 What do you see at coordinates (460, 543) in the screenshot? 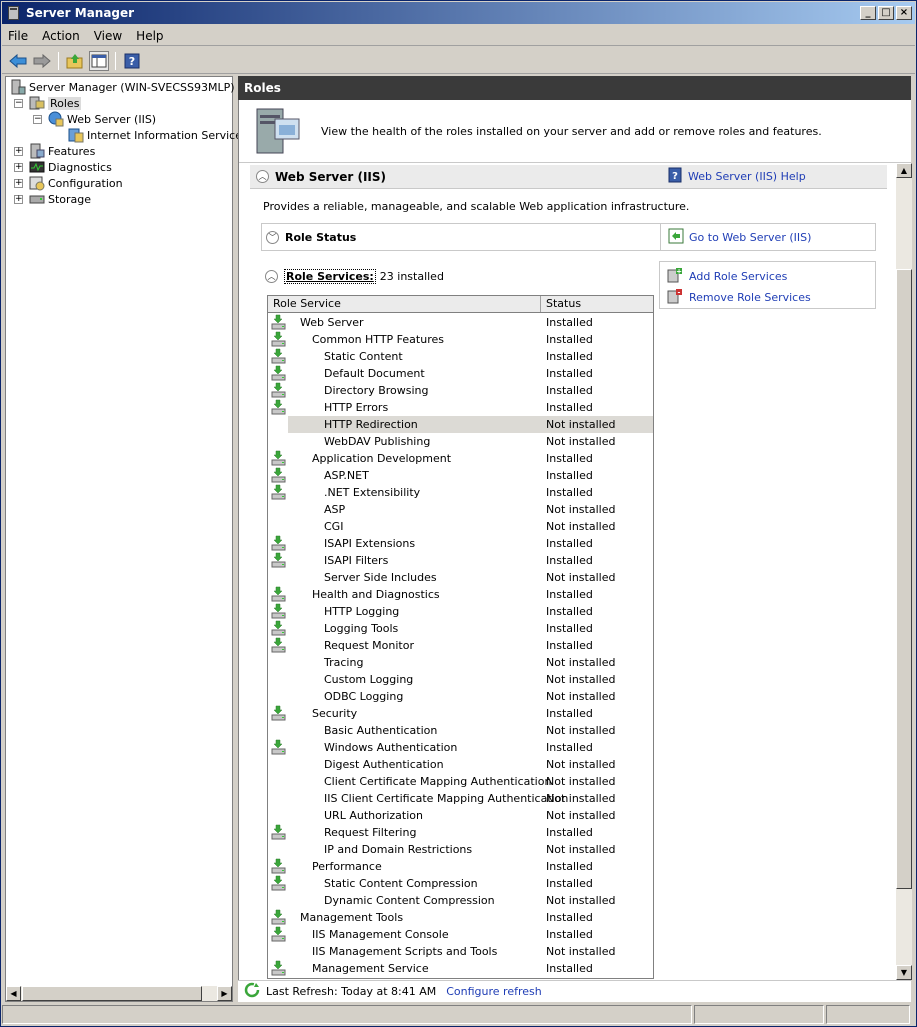
I see `table-row: ISAPI Extensions Installed` at bounding box center [460, 543].